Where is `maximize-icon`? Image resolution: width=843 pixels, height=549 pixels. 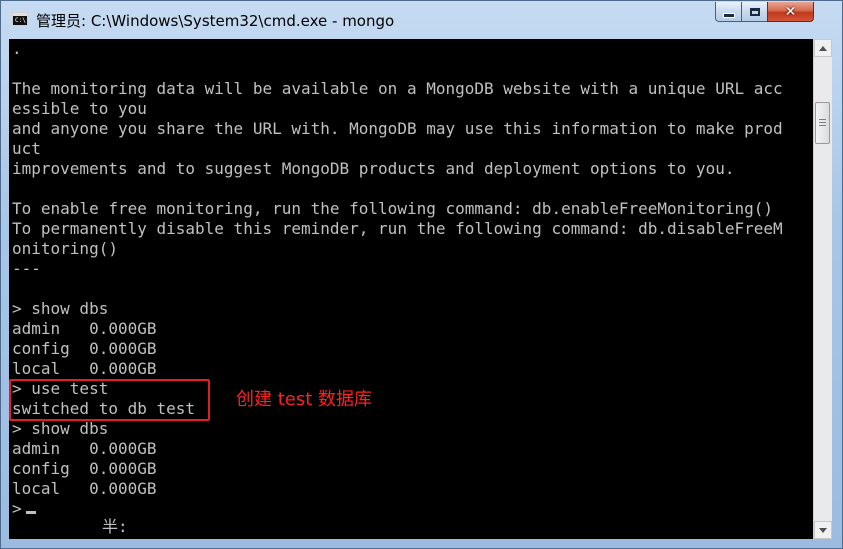 maximize-icon is located at coordinates (754, 11).